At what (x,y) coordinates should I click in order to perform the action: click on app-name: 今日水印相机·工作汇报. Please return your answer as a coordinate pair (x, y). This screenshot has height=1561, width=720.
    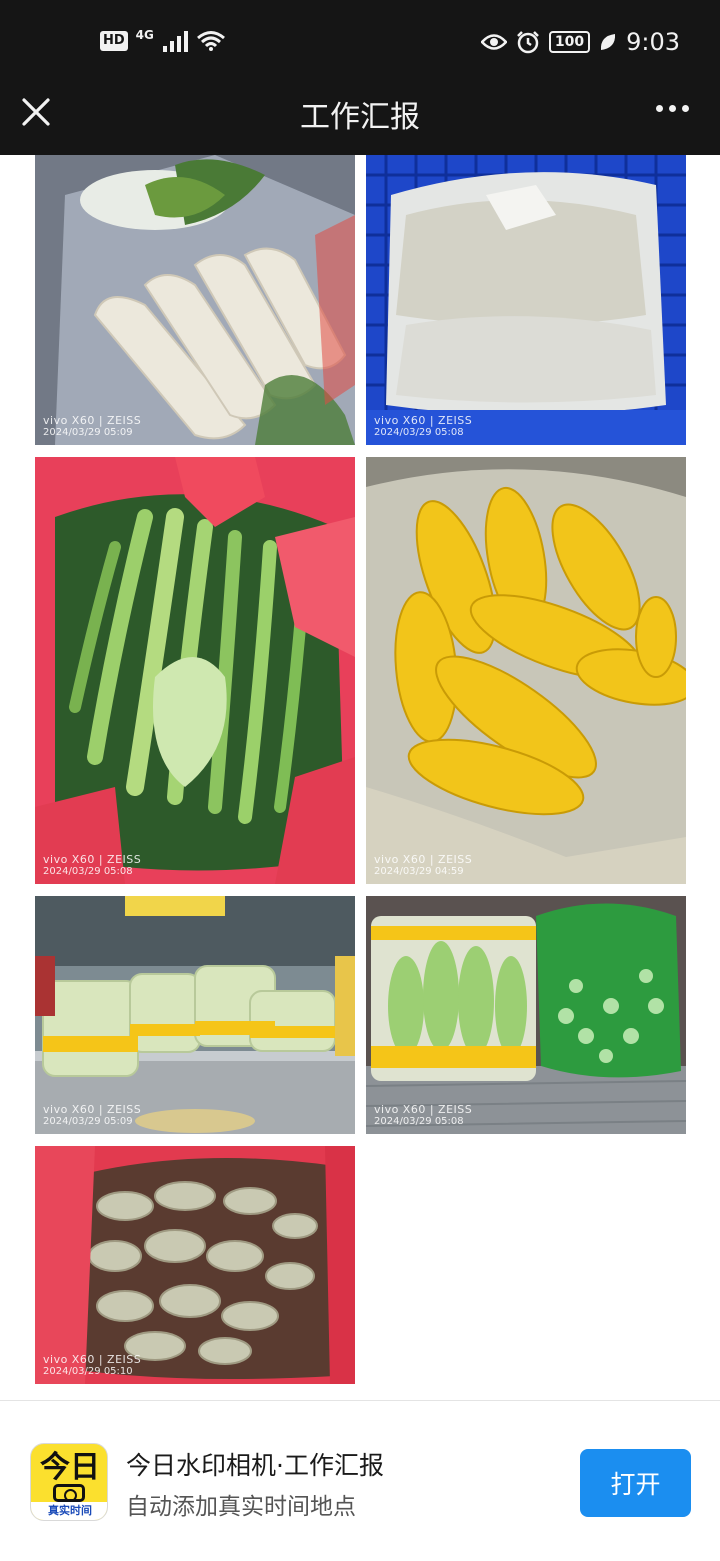
    Looking at the image, I should click on (255, 1465).